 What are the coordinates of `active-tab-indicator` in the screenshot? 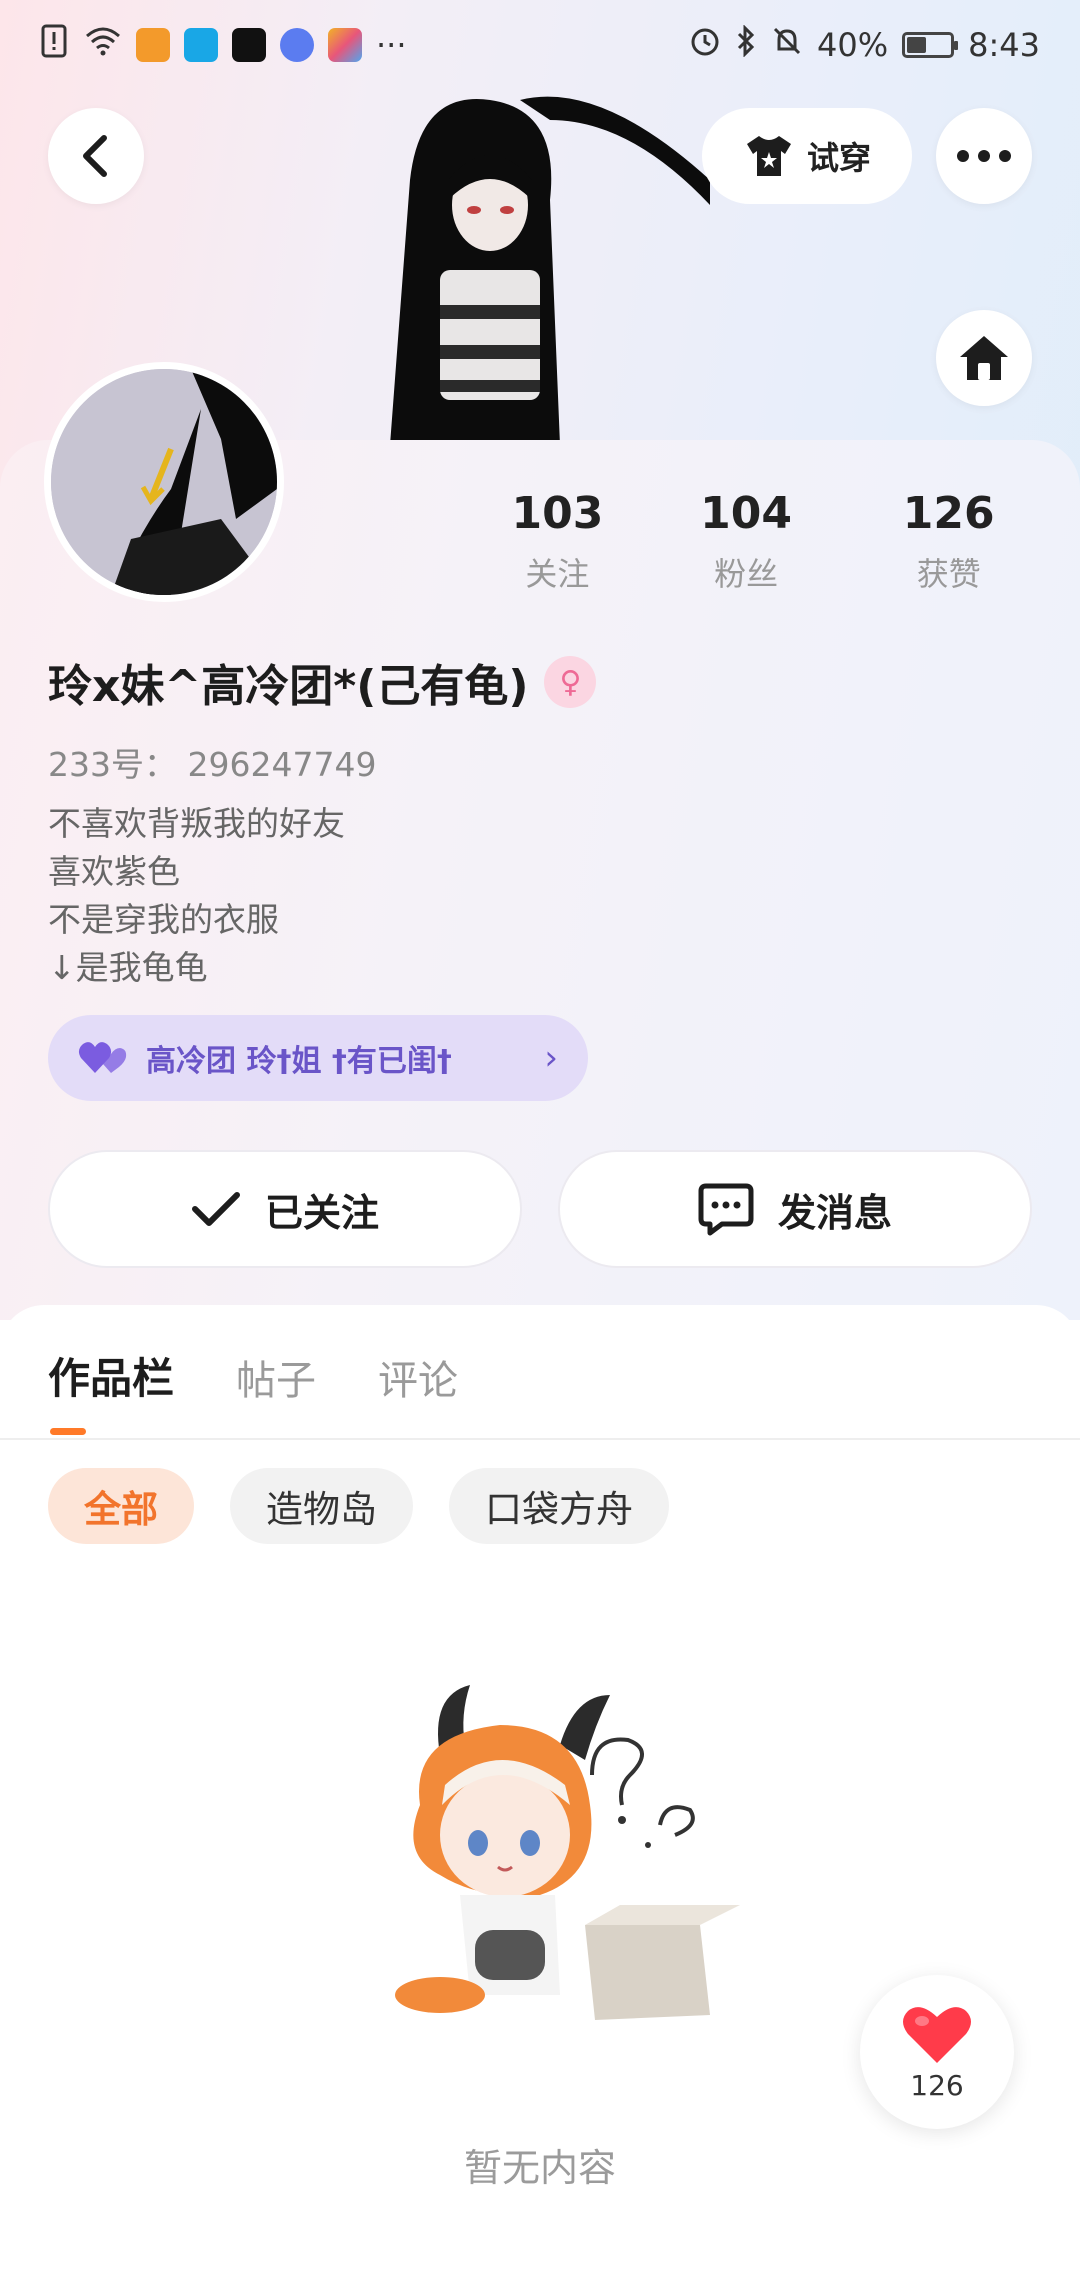 It's located at (68, 1431).